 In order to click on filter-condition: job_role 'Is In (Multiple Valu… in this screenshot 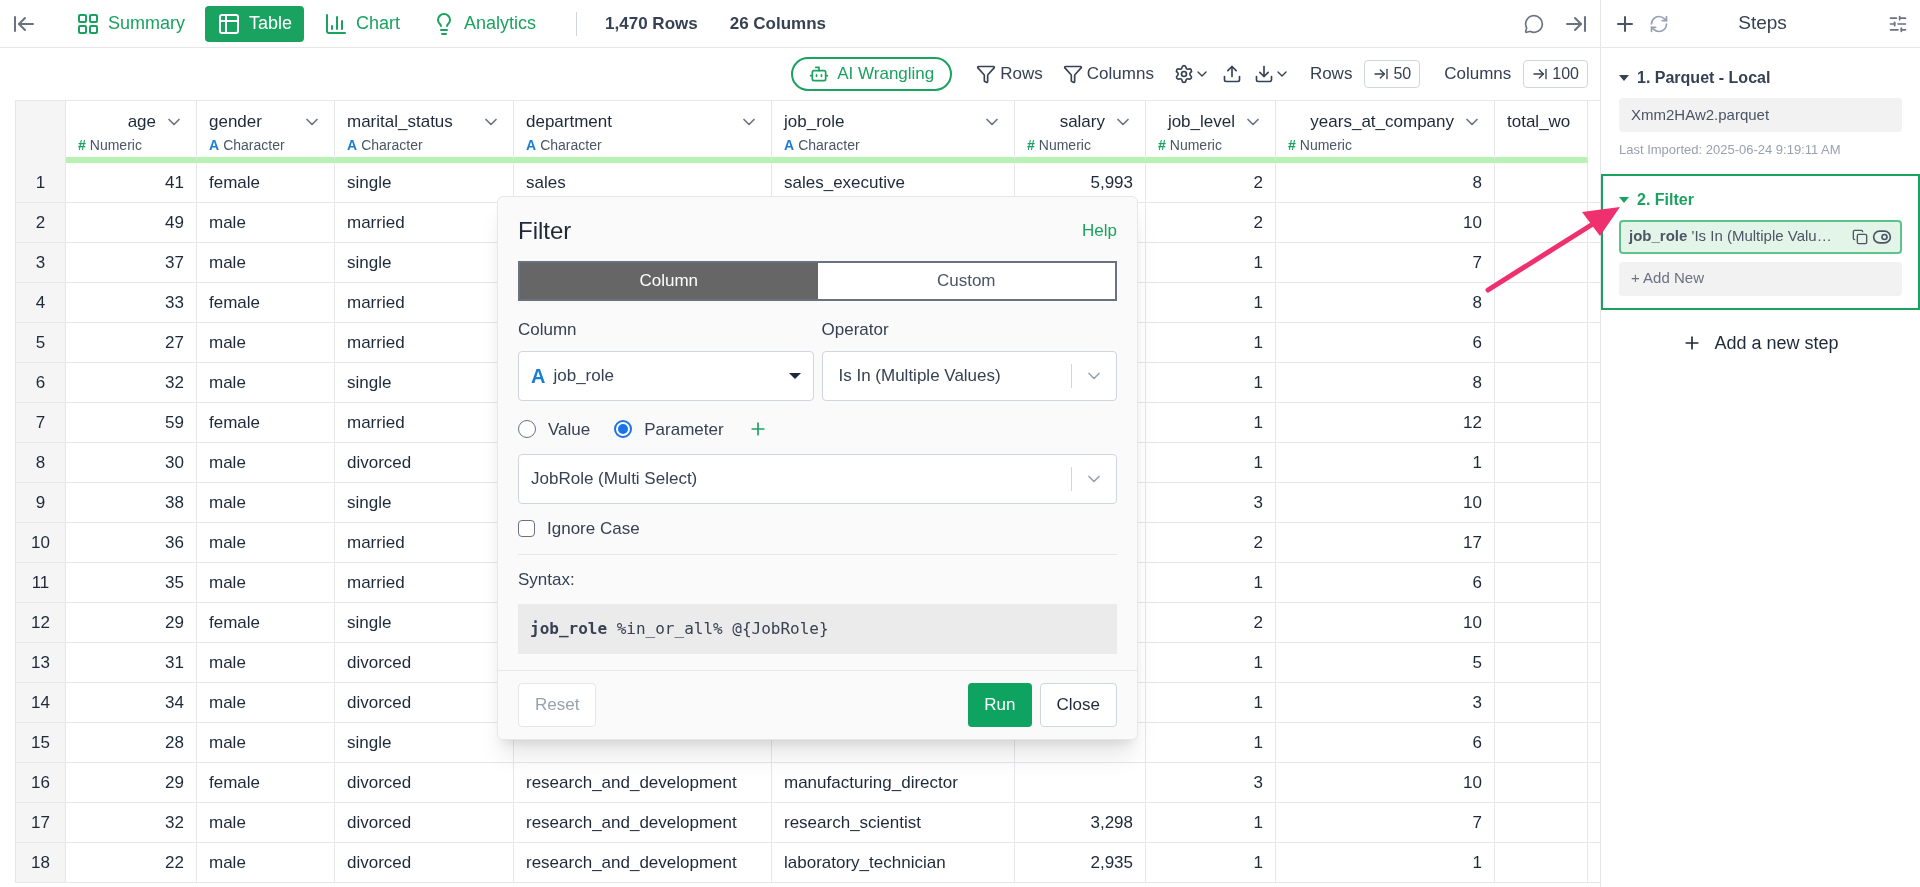, I will do `click(1760, 236)`.